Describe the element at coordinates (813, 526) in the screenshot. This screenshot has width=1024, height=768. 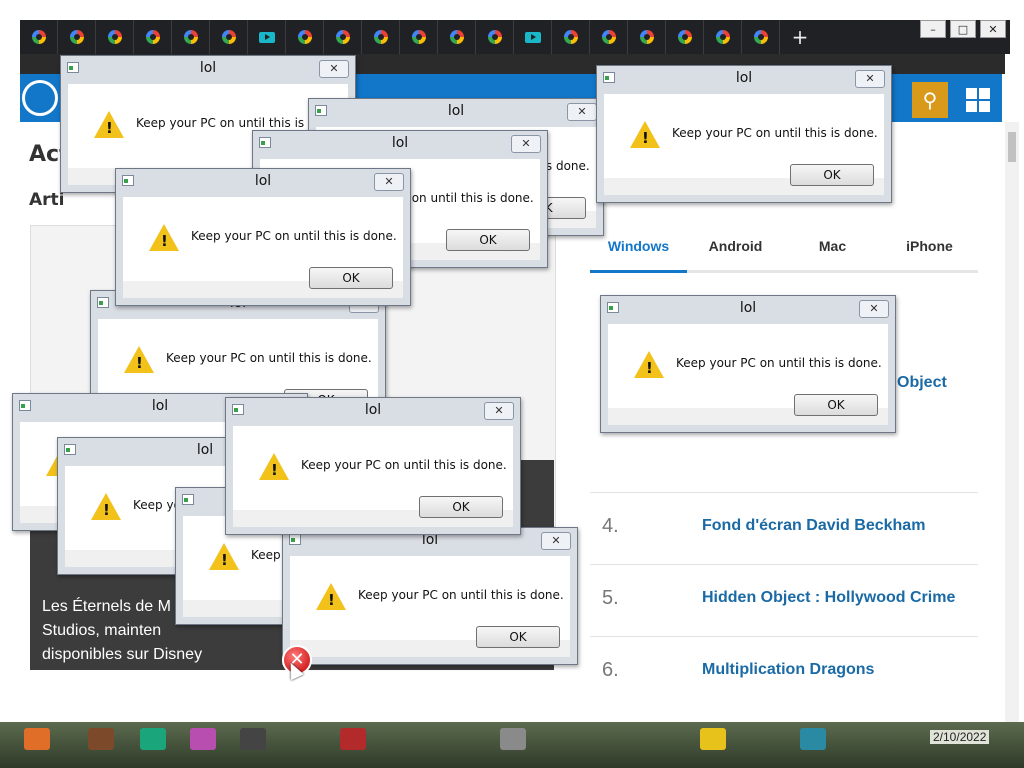
I see `rank-title: Fond d'écran David Beckham` at that location.